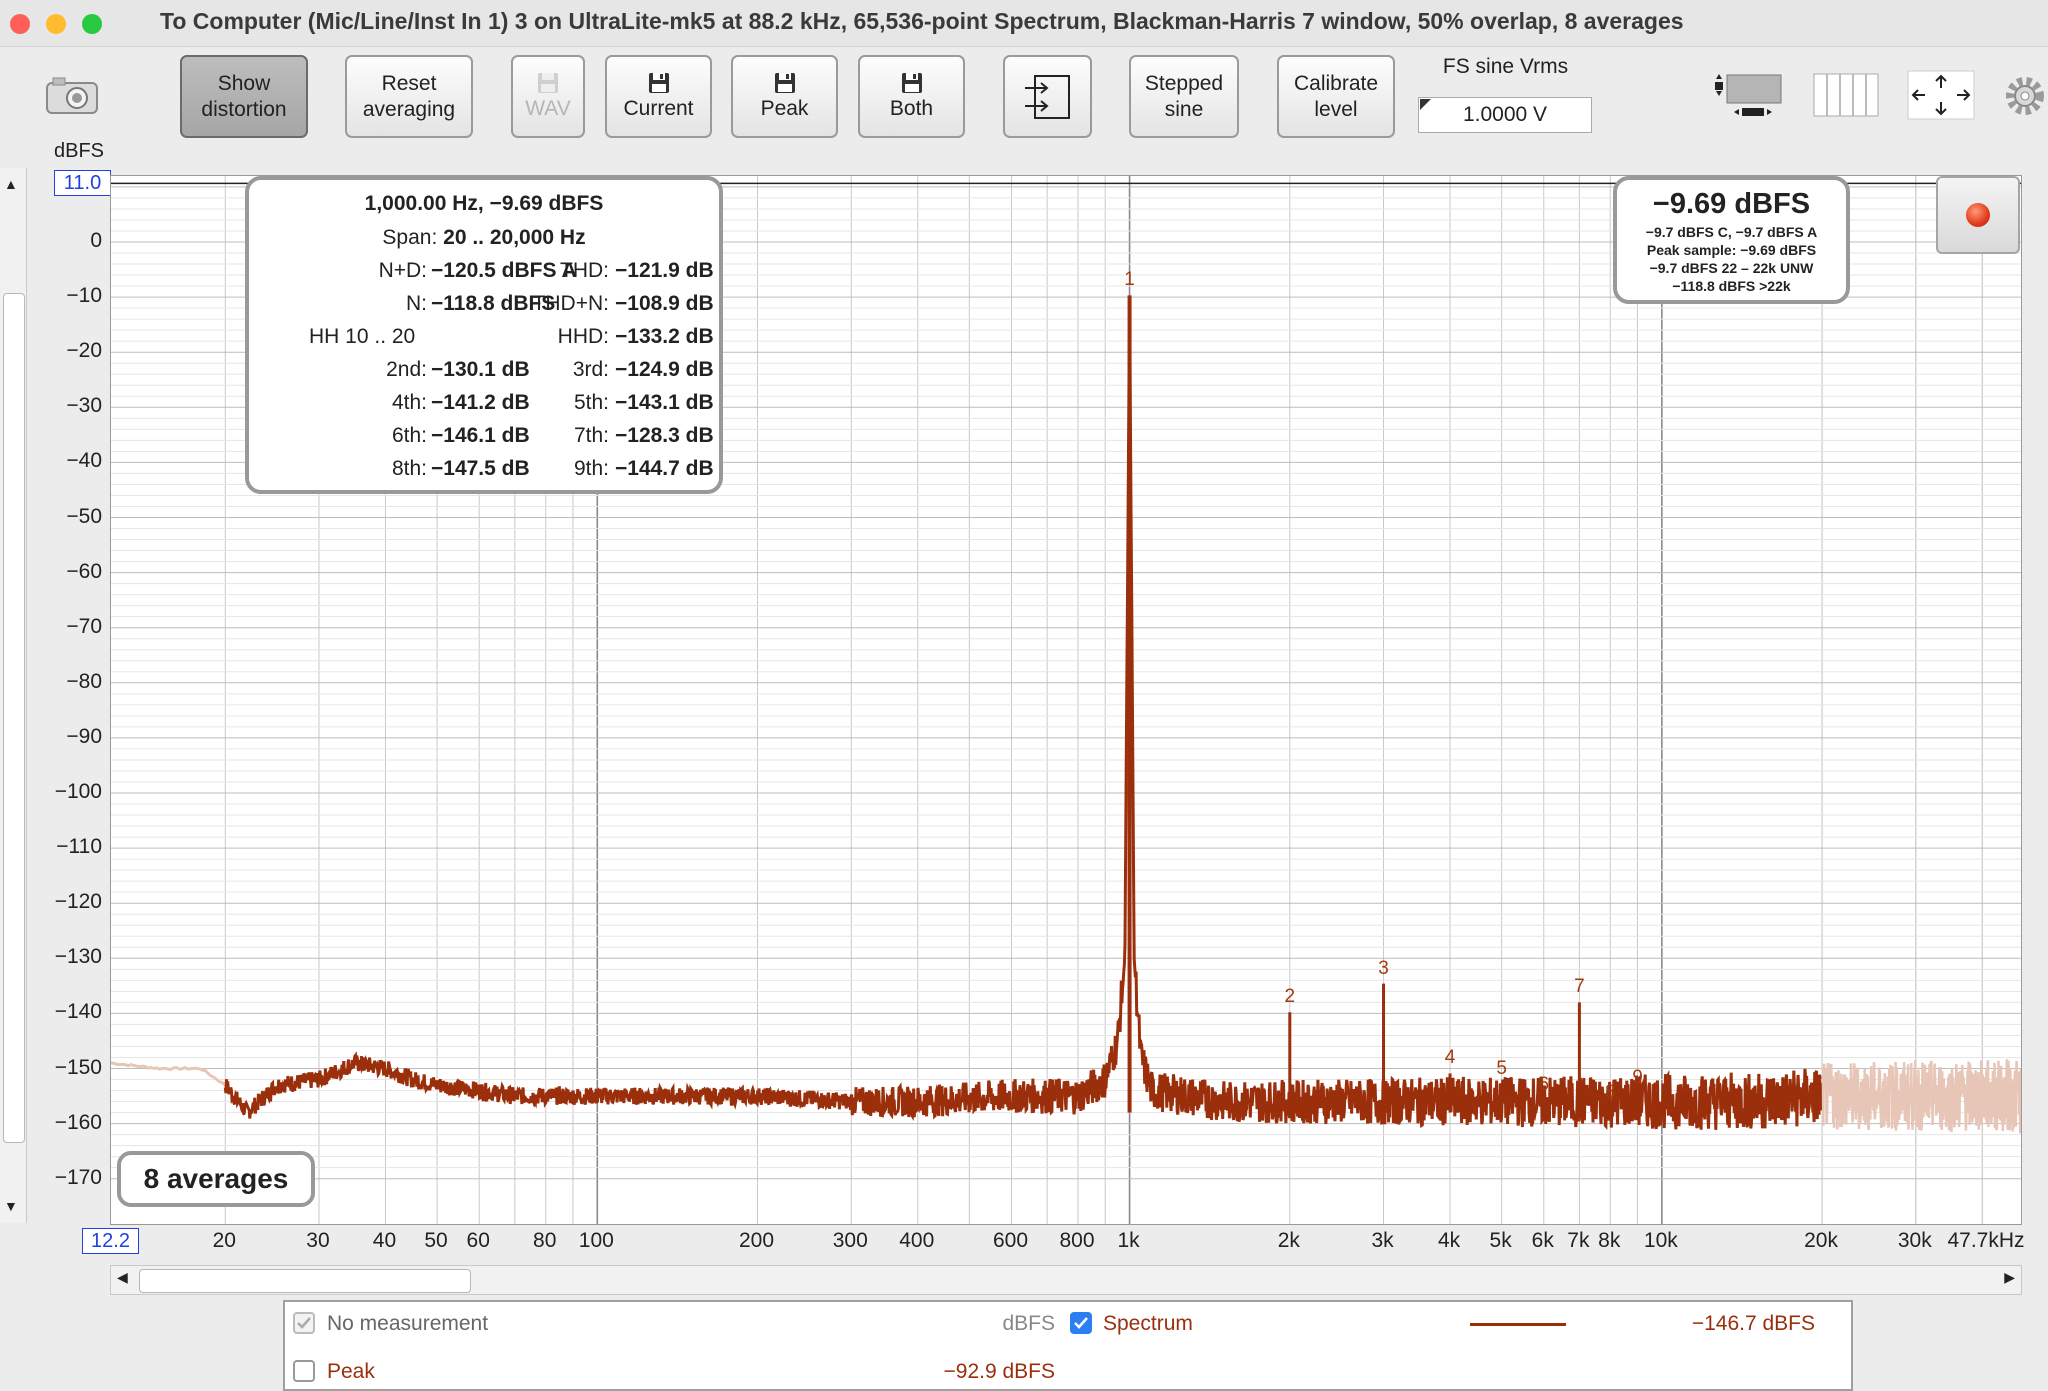 The height and width of the screenshot is (1391, 2048). Describe the element at coordinates (1184, 83) in the screenshot. I see `stepped-sine-label-1: Stepped` at that location.